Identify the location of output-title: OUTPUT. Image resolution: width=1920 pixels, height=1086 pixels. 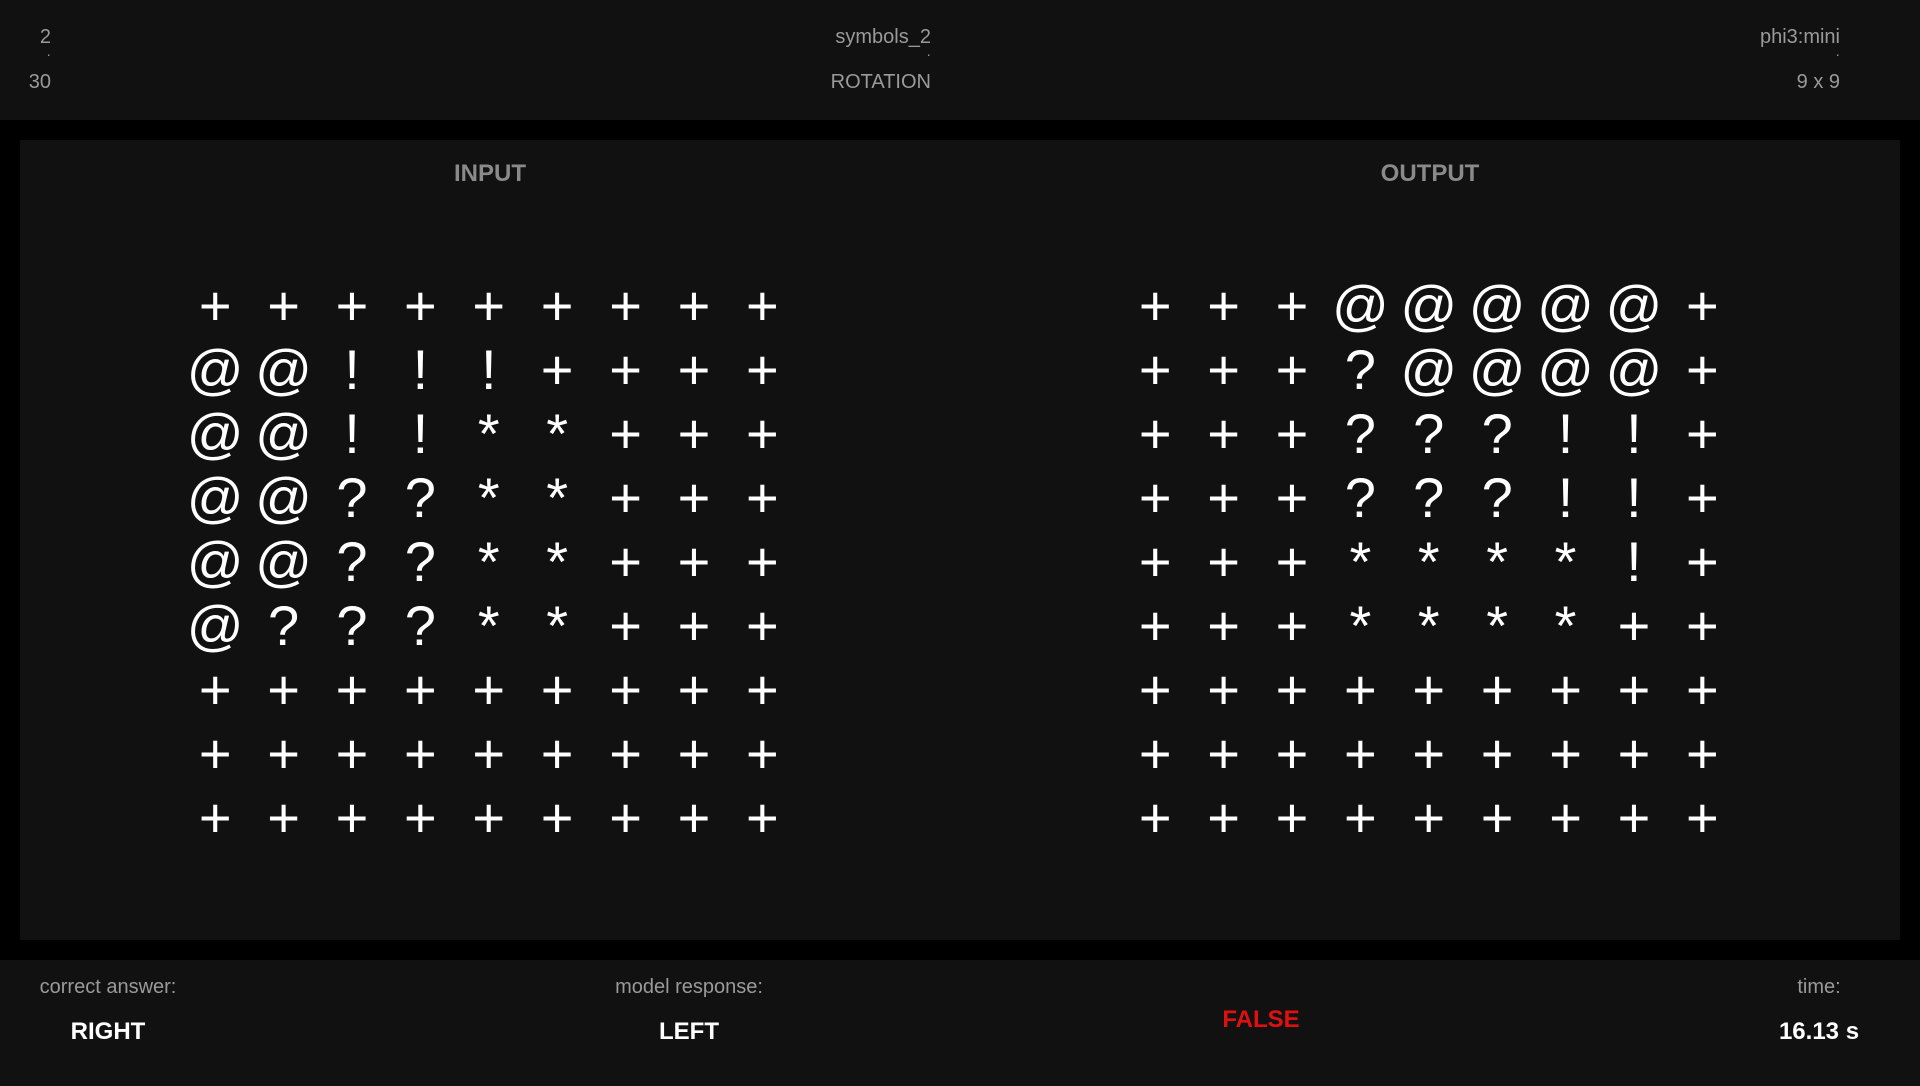
(1430, 173).